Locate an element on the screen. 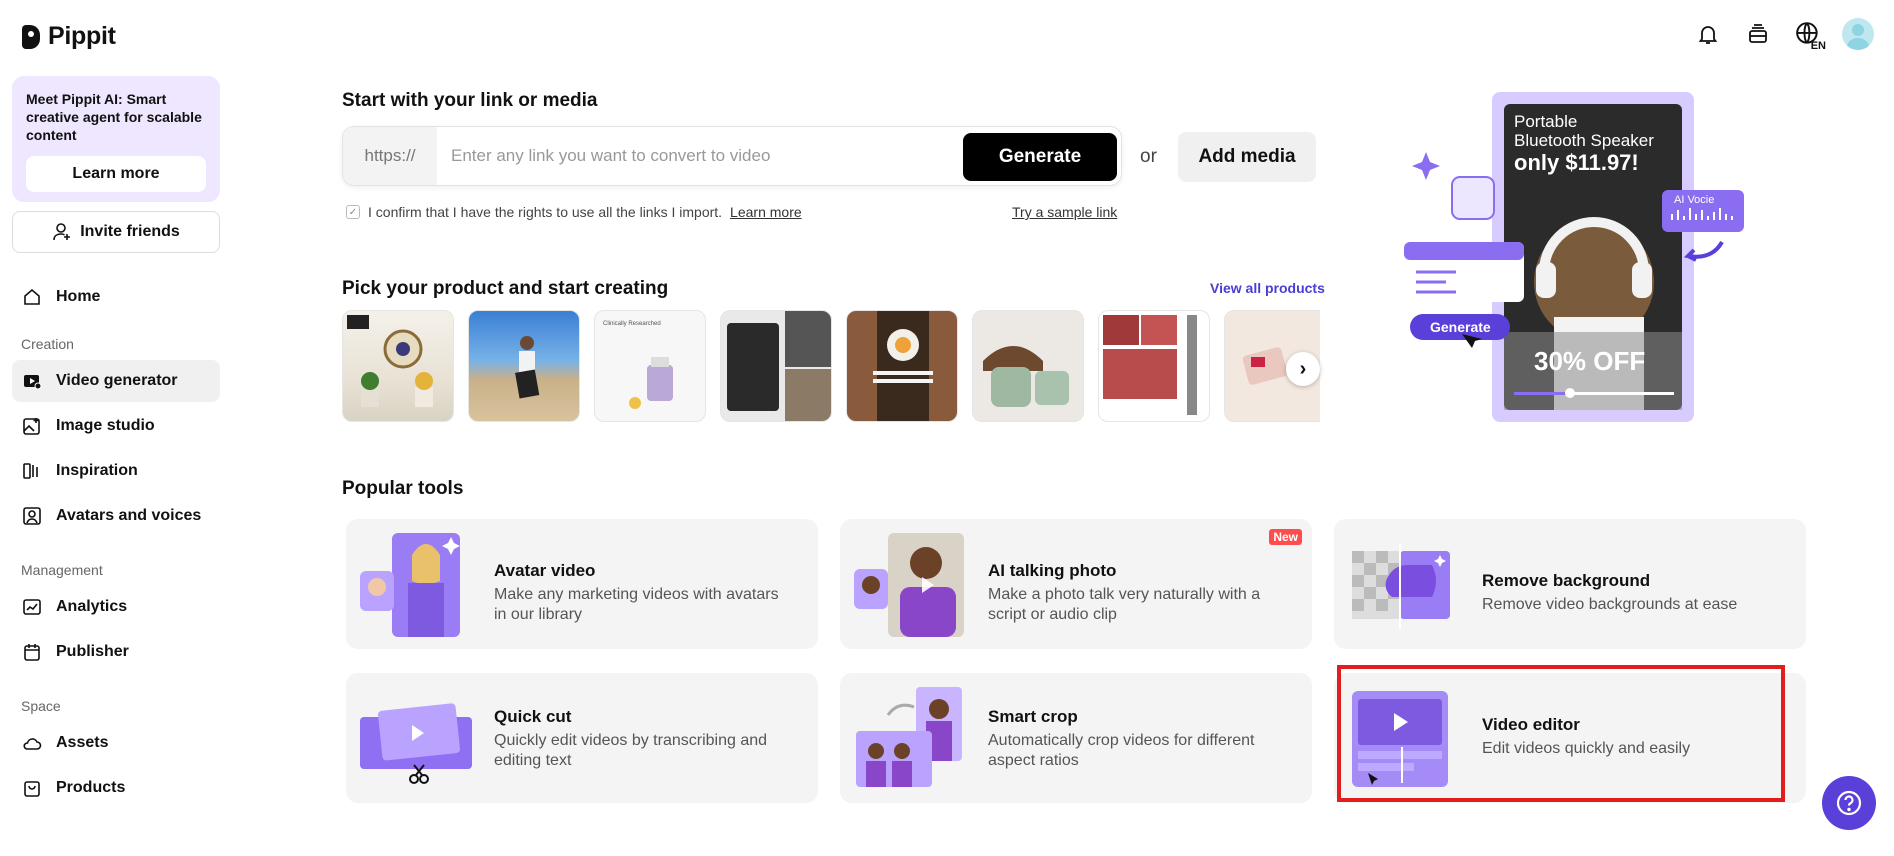 Image resolution: width=1894 pixels, height=856 pixels. sidebar-item-publisher: Publisher is located at coordinates (116, 652).